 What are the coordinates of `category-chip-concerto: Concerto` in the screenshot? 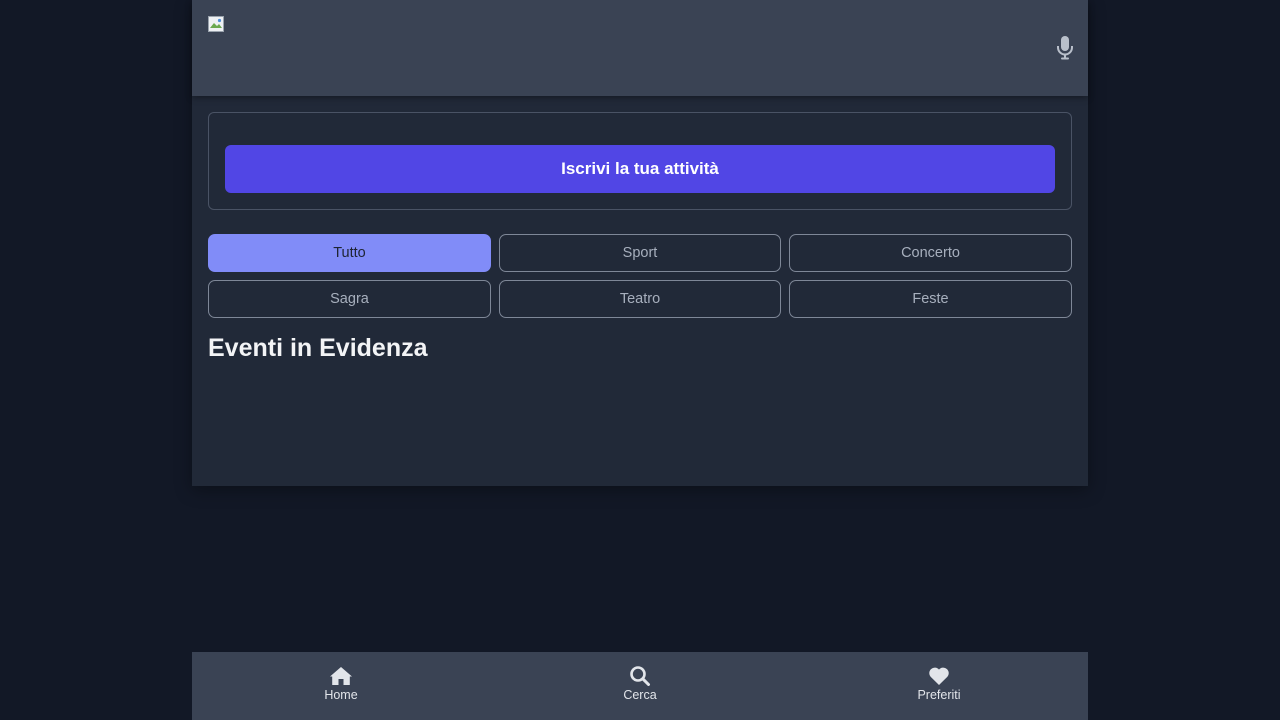 It's located at (930, 253).